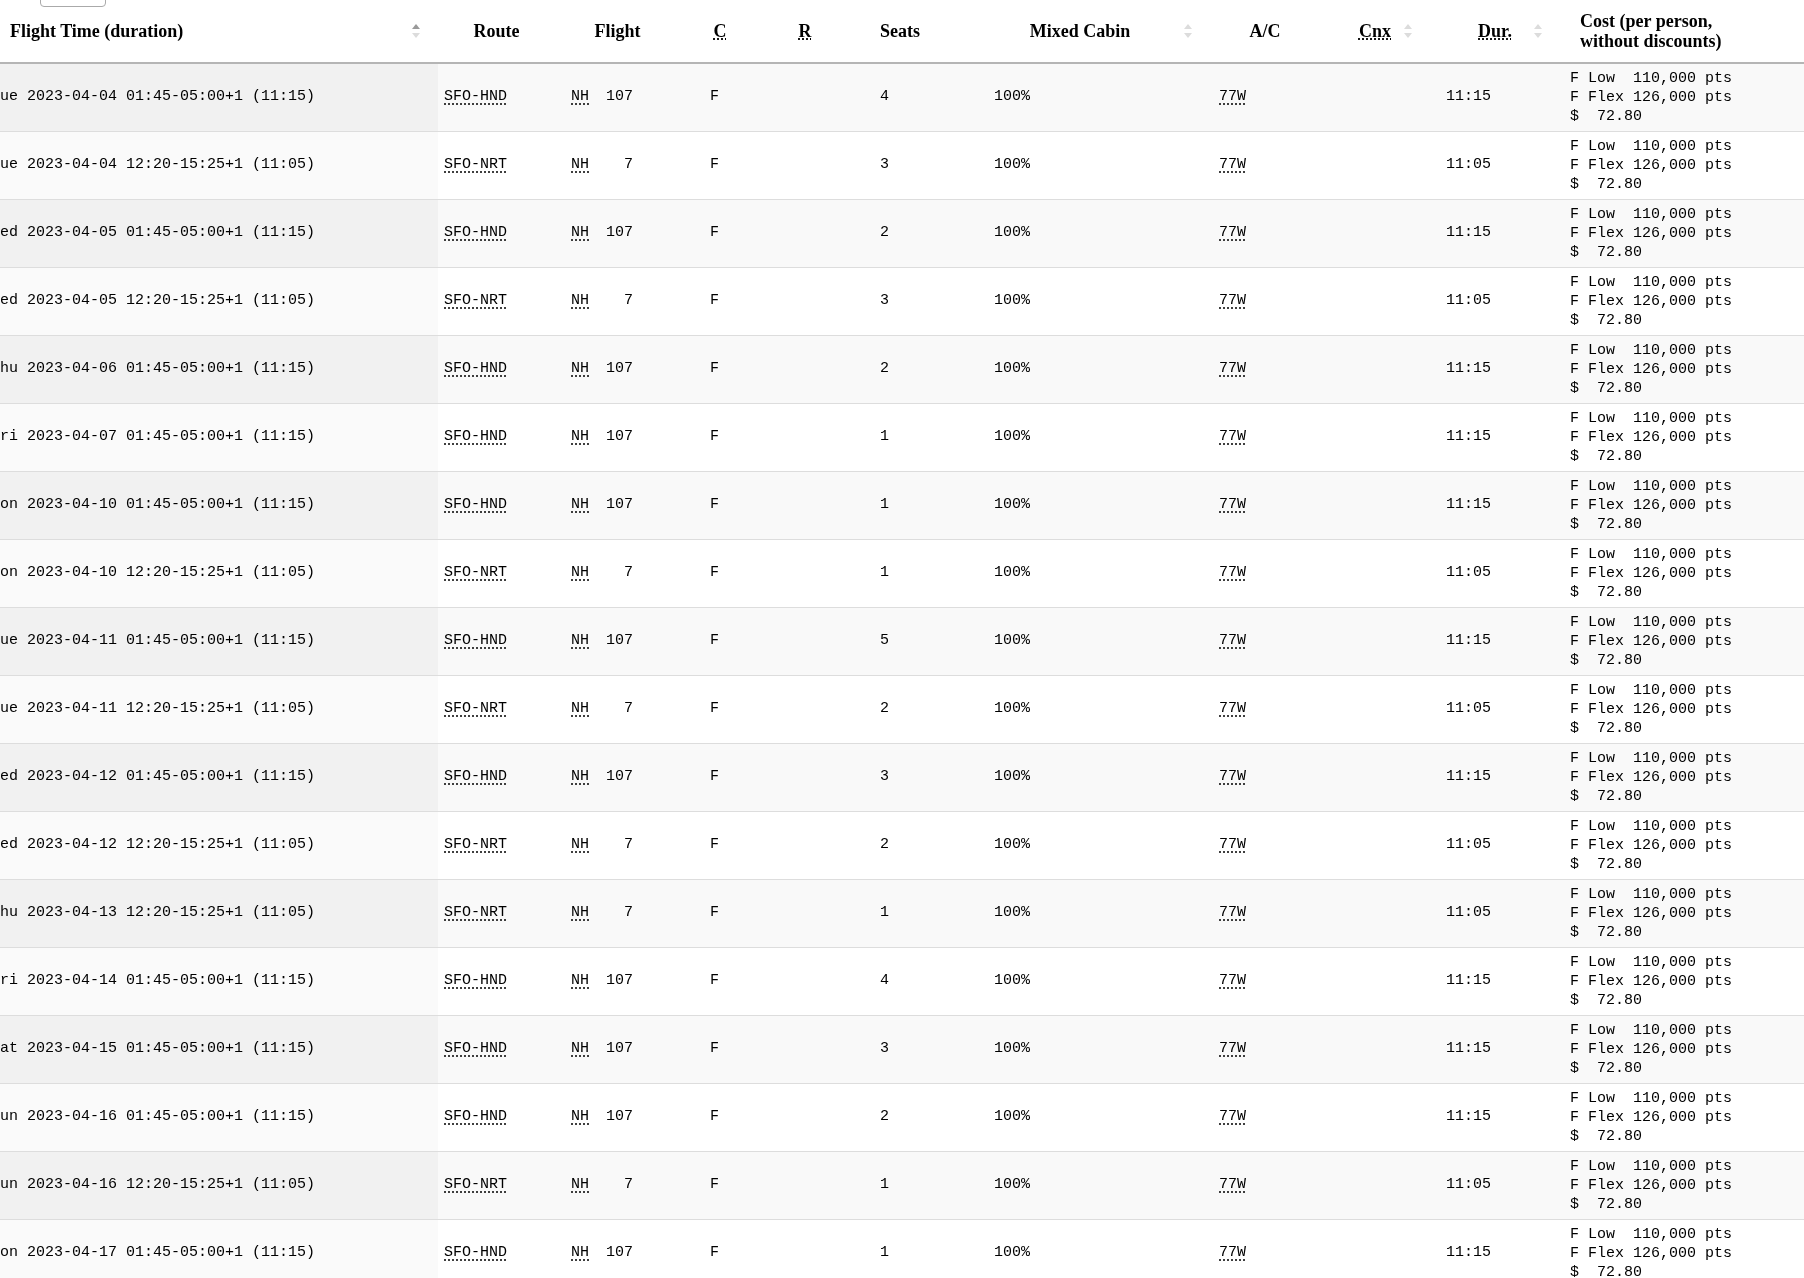 This screenshot has height=1278, width=1804. I want to click on column-header: Cnx, so click(1375, 31).